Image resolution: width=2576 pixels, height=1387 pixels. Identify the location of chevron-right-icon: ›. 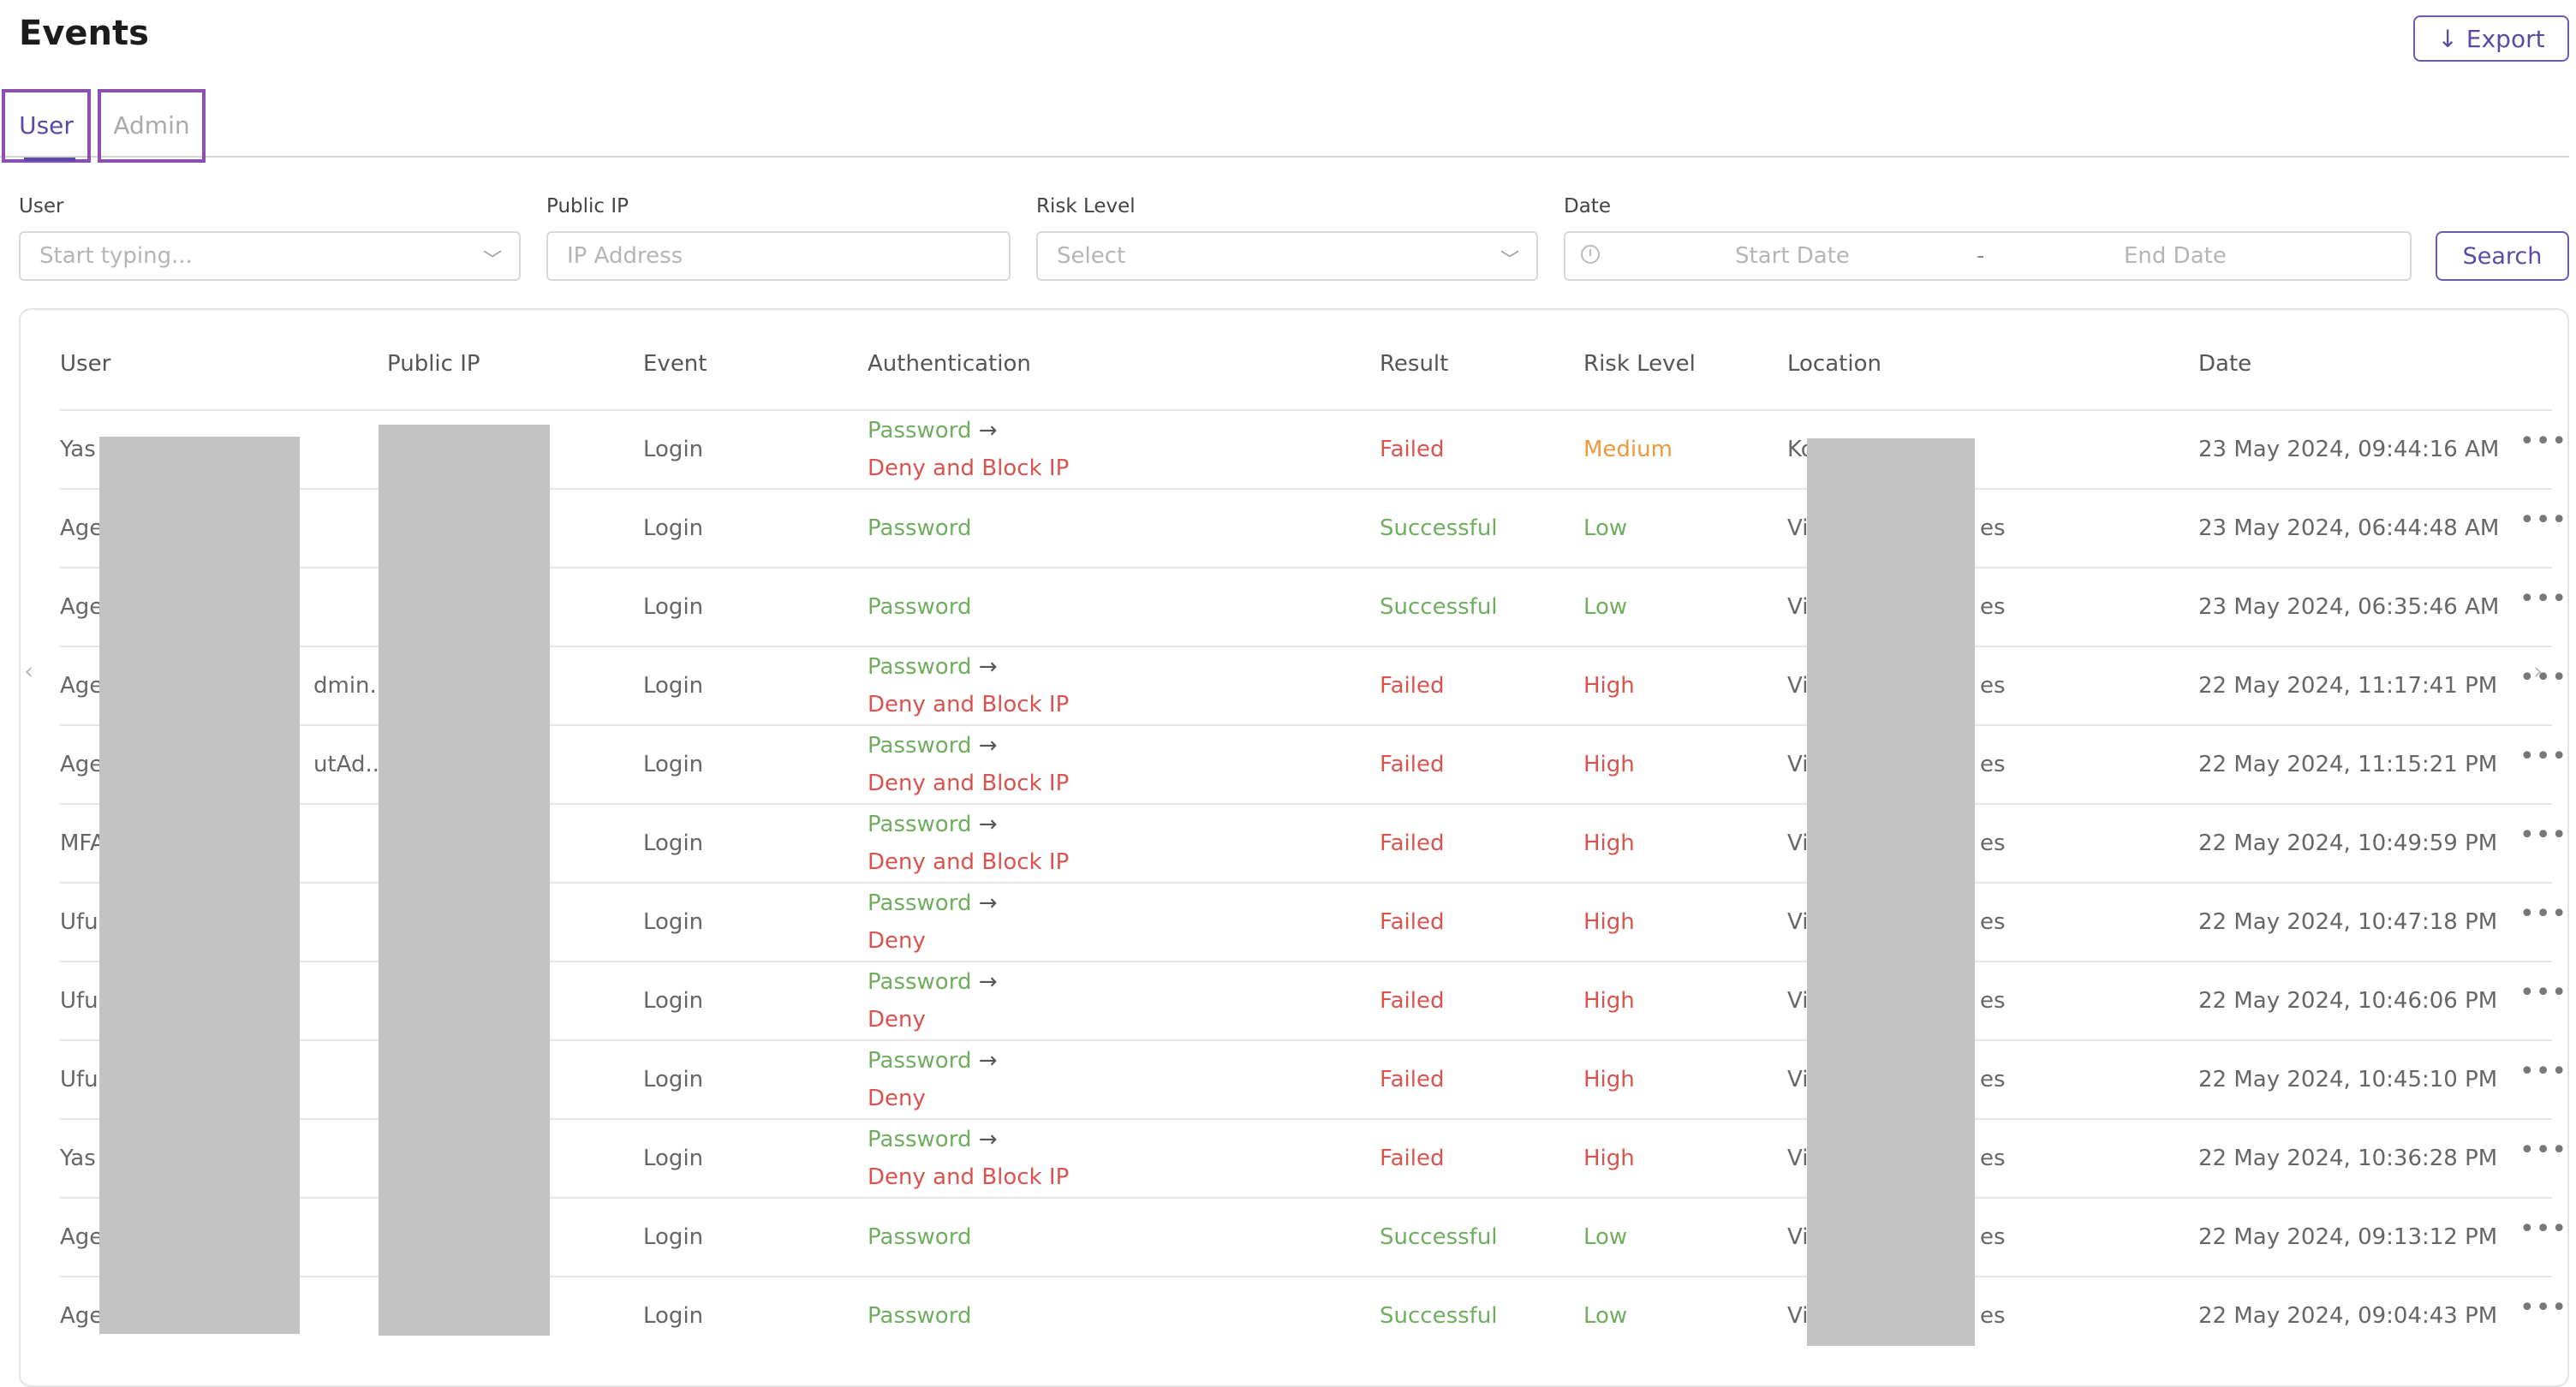
(2538, 671).